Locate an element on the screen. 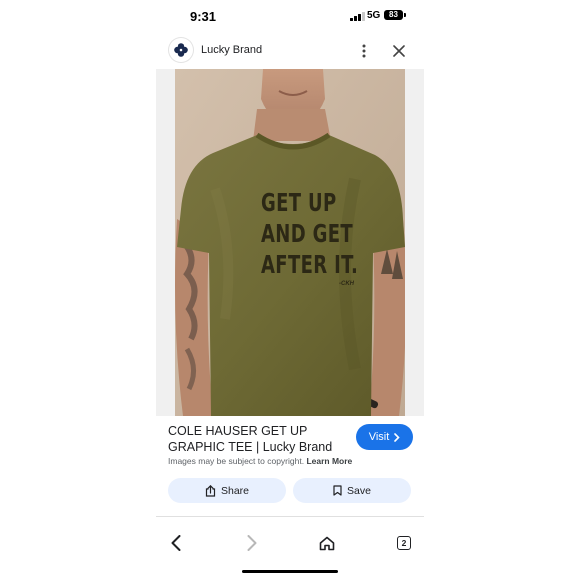 The width and height of the screenshot is (580, 580). tabs-button: 2 is located at coordinates (404, 543).